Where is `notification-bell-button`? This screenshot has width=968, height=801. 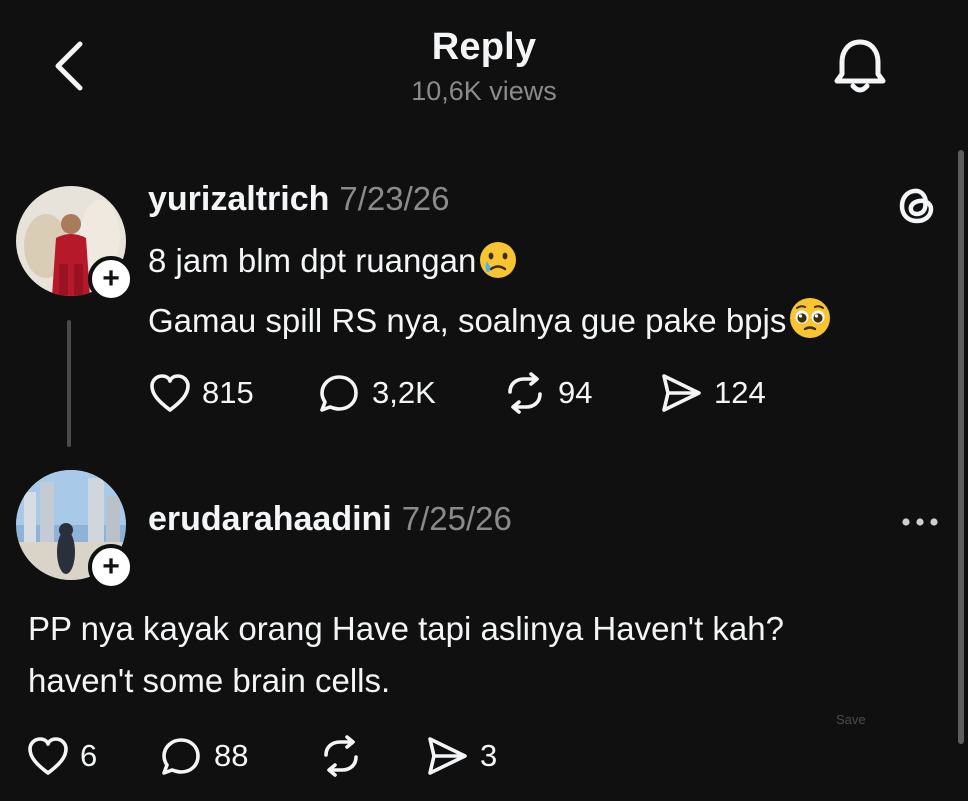 notification-bell-button is located at coordinates (860, 66).